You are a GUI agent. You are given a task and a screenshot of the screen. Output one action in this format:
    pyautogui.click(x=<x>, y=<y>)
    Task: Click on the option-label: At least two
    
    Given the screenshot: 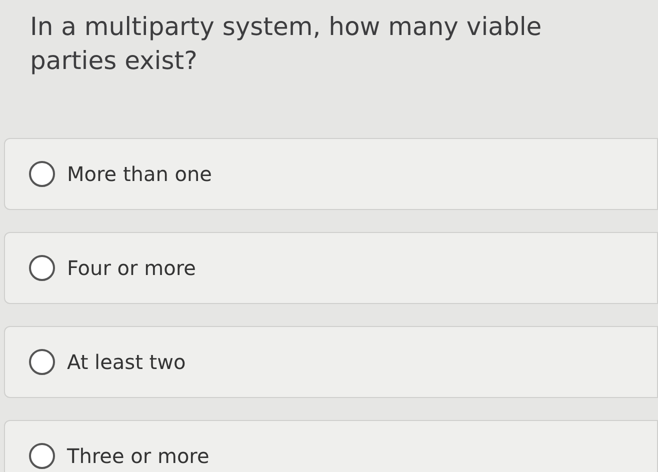 What is the action you would take?
    pyautogui.click(x=126, y=362)
    